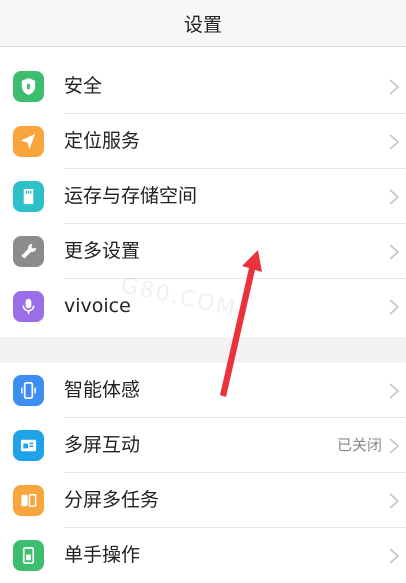 The height and width of the screenshot is (583, 406). Describe the element at coordinates (102, 251) in the screenshot. I see `settings-item-label: 更多设置` at that location.